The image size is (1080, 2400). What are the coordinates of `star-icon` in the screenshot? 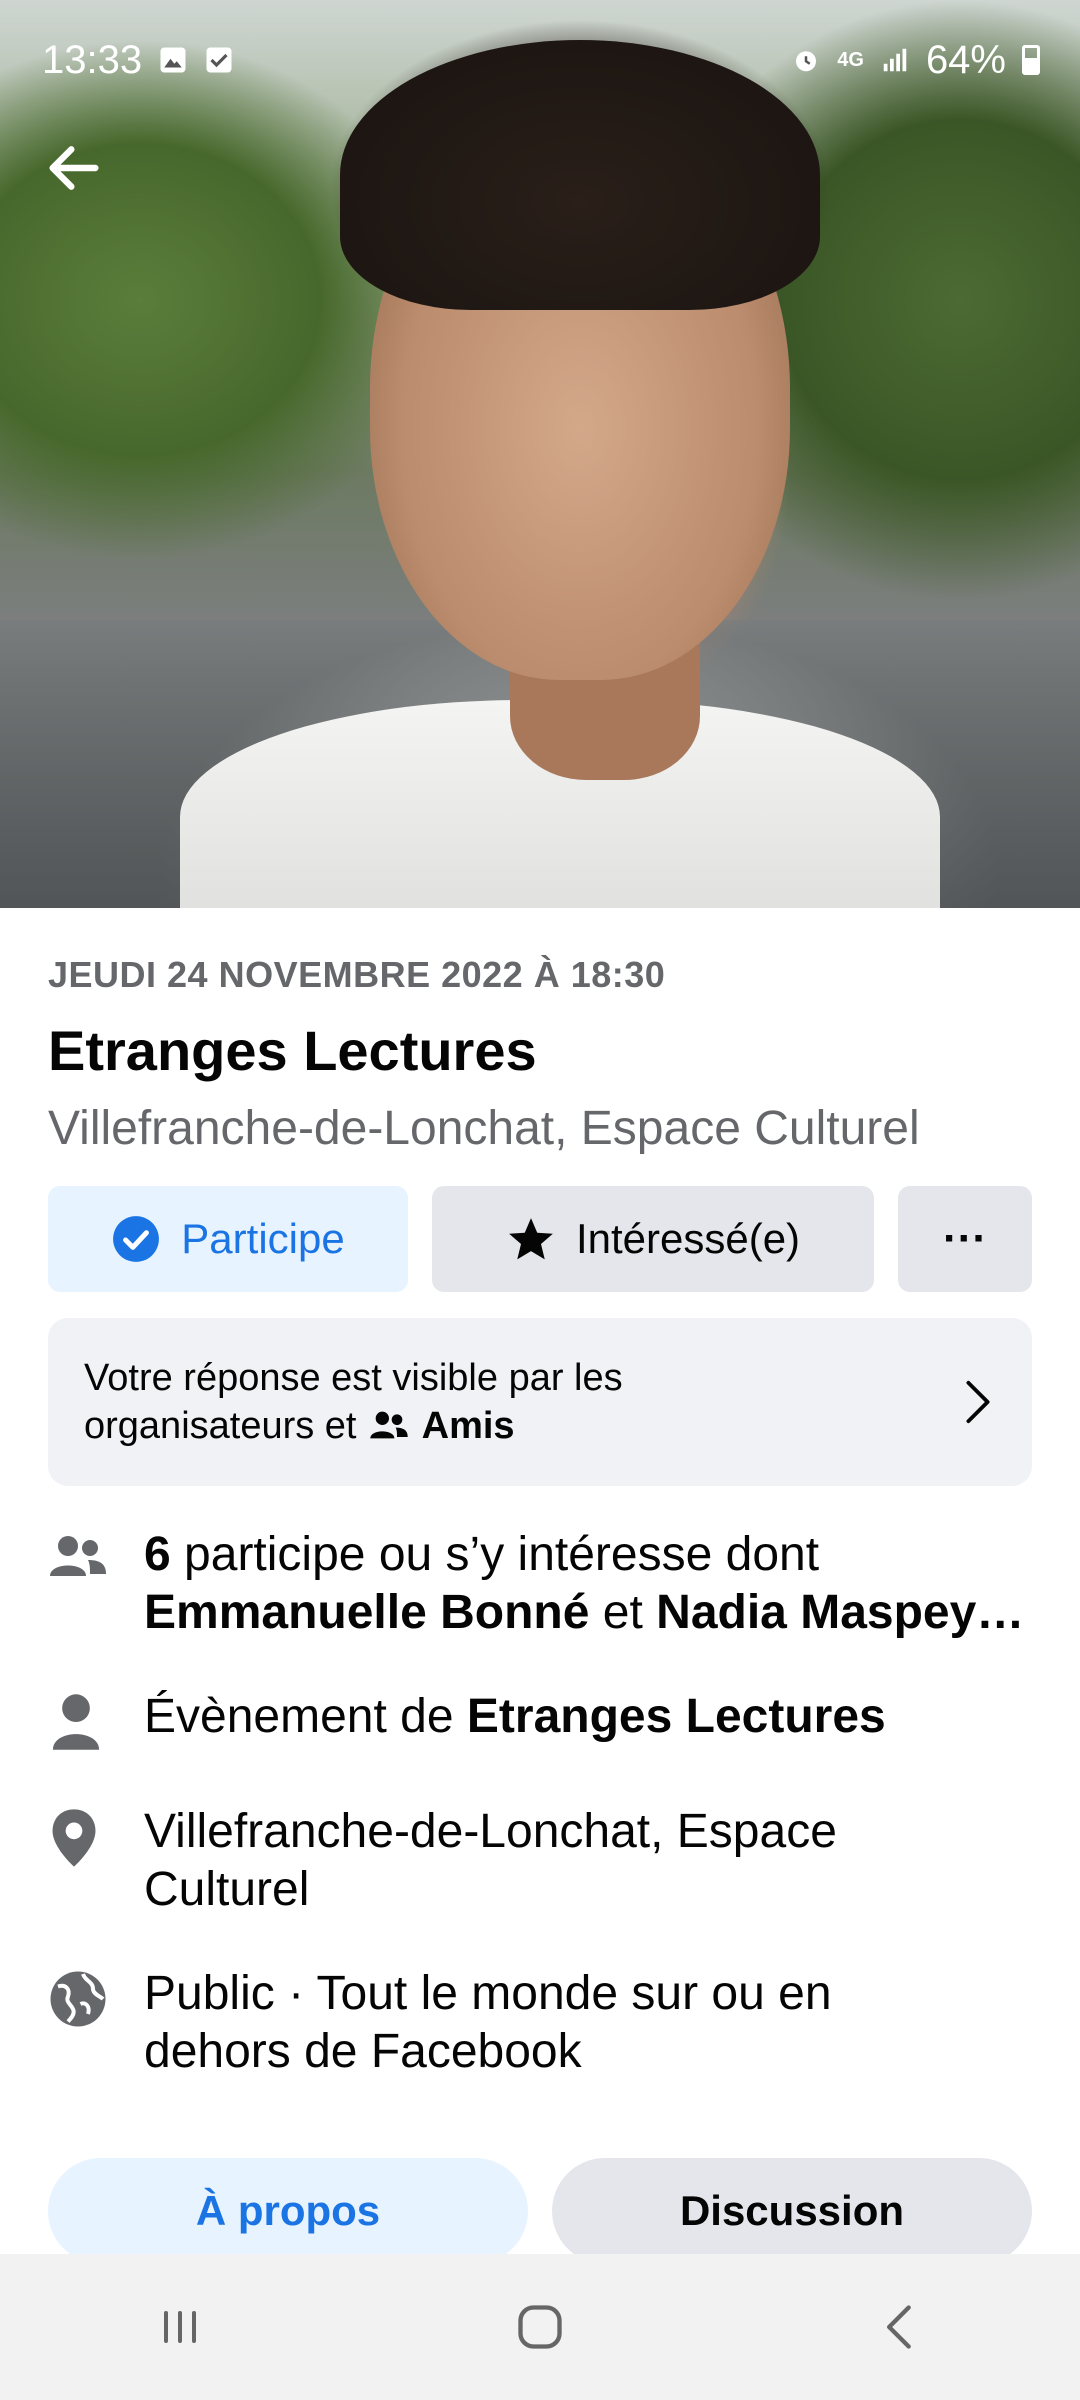 It's located at (531, 1239).